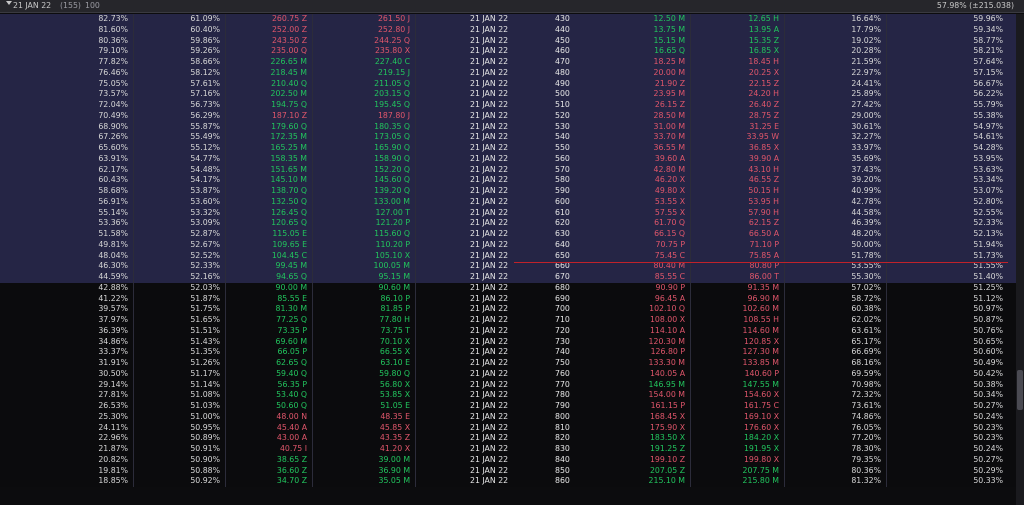  Describe the element at coordinates (179, 245) in the screenshot. I see `call-prob-touch: 52.67%` at that location.